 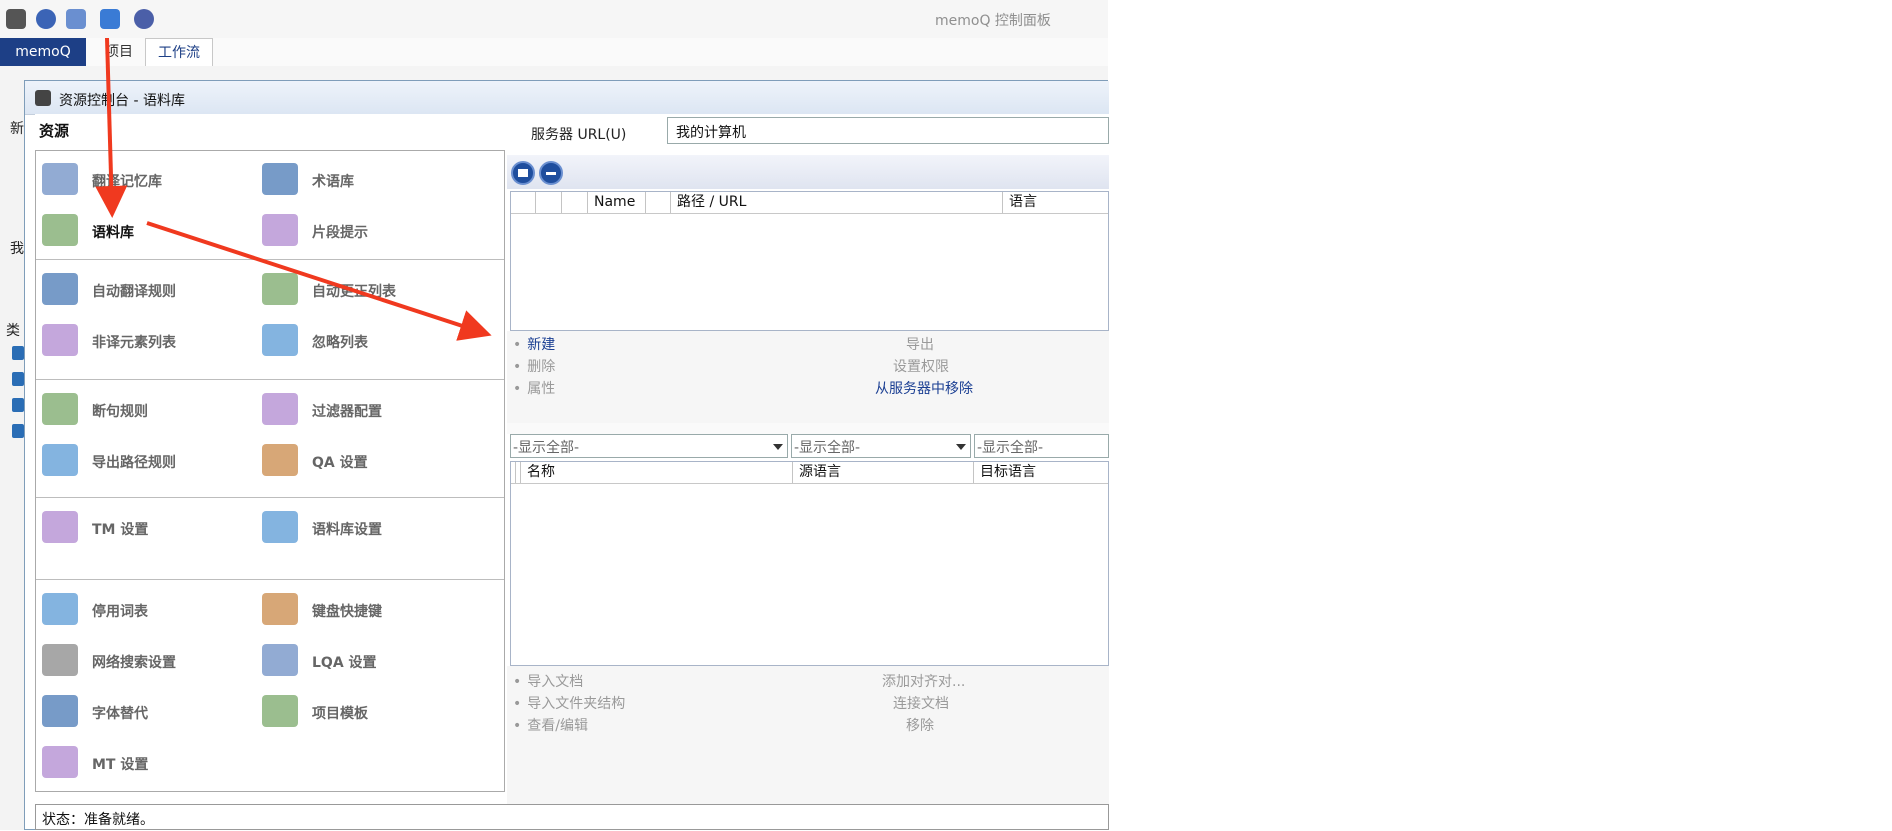 I want to click on import-folder-structure-link: • 导入文件夹结构, so click(x=569, y=703).